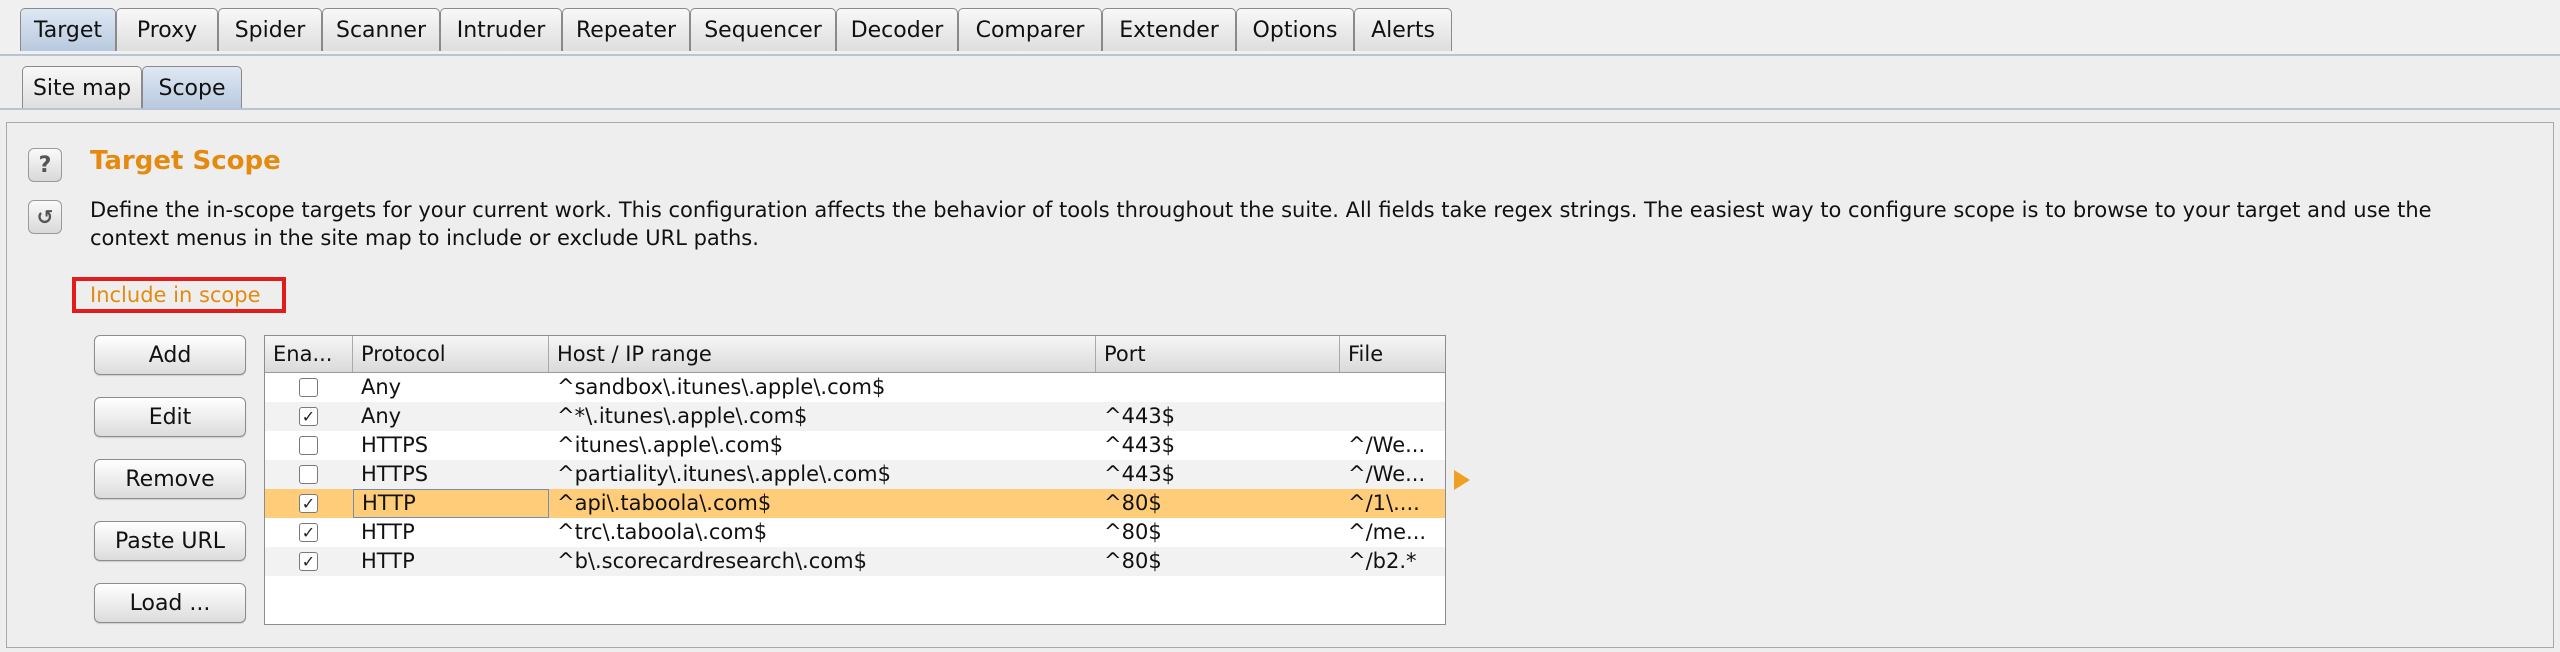 This screenshot has height=652, width=2560. I want to click on tab-options: Options, so click(1295, 29).